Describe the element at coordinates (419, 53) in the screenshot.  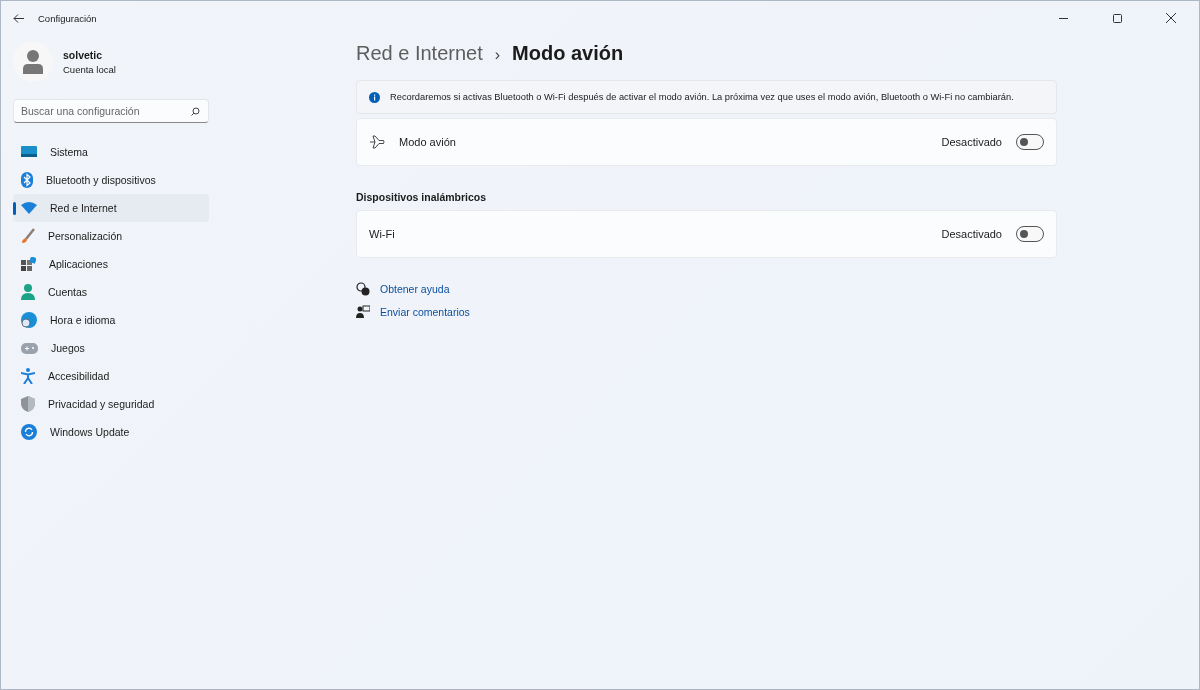
I see `breadcrumb-link: Red e Internet` at that location.